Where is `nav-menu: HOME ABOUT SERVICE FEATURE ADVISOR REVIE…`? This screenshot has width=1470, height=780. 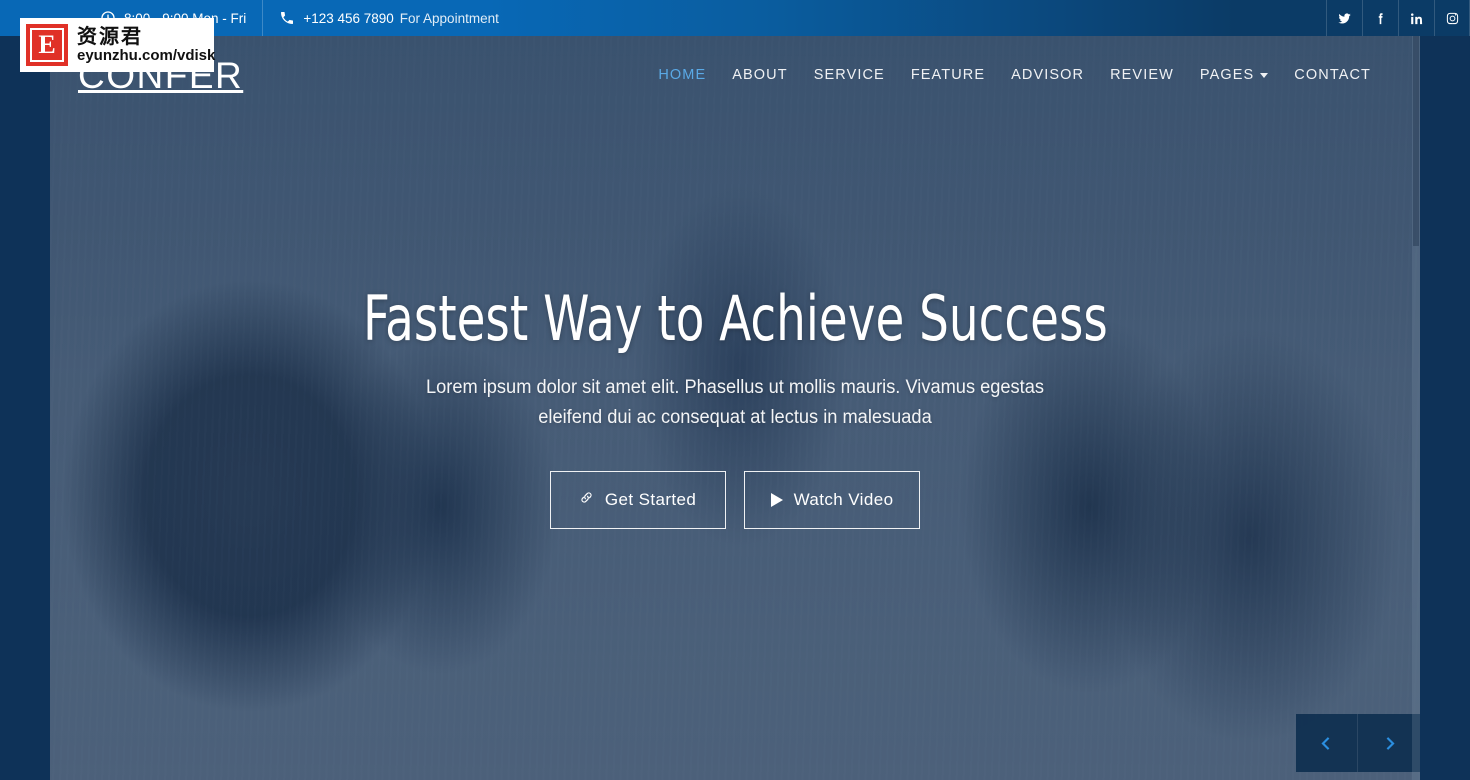
nav-menu: HOME ABOUT SERVICE FEATURE ADVISOR REVIE… is located at coordinates (1014, 75).